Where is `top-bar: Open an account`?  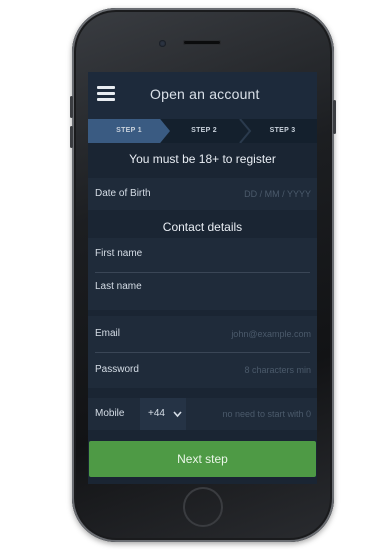
top-bar: Open an account is located at coordinates (202, 95).